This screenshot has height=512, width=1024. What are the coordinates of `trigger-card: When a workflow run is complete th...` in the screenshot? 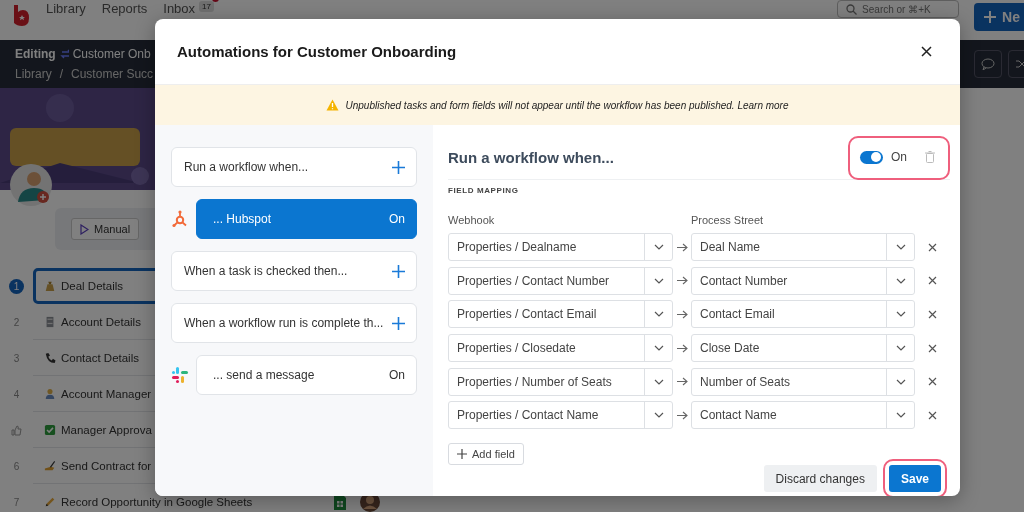 It's located at (294, 323).